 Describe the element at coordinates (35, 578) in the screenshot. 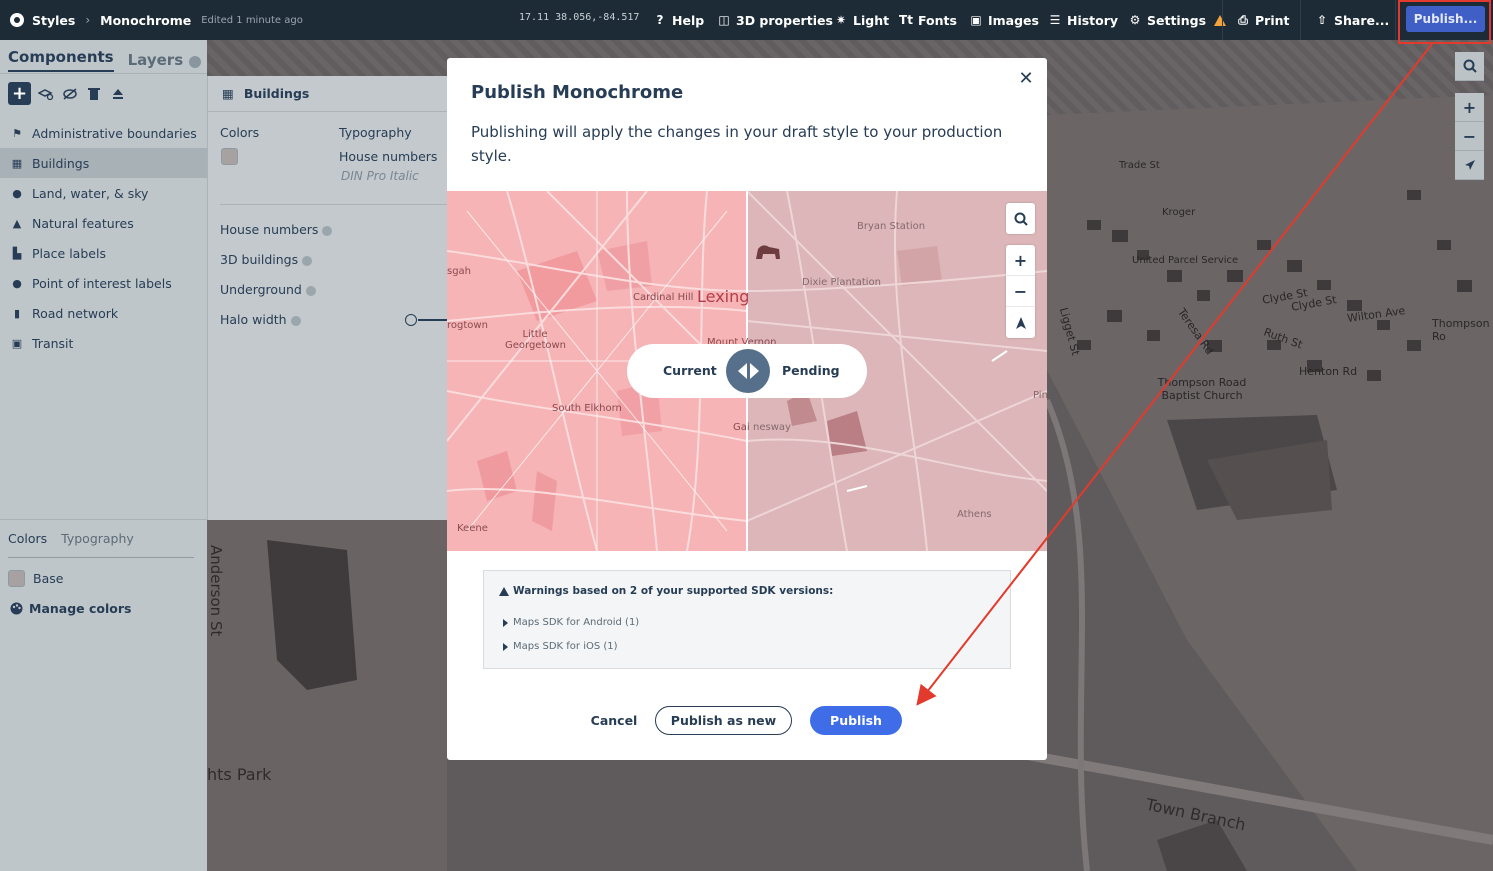

I see `base-color-row: Base` at that location.